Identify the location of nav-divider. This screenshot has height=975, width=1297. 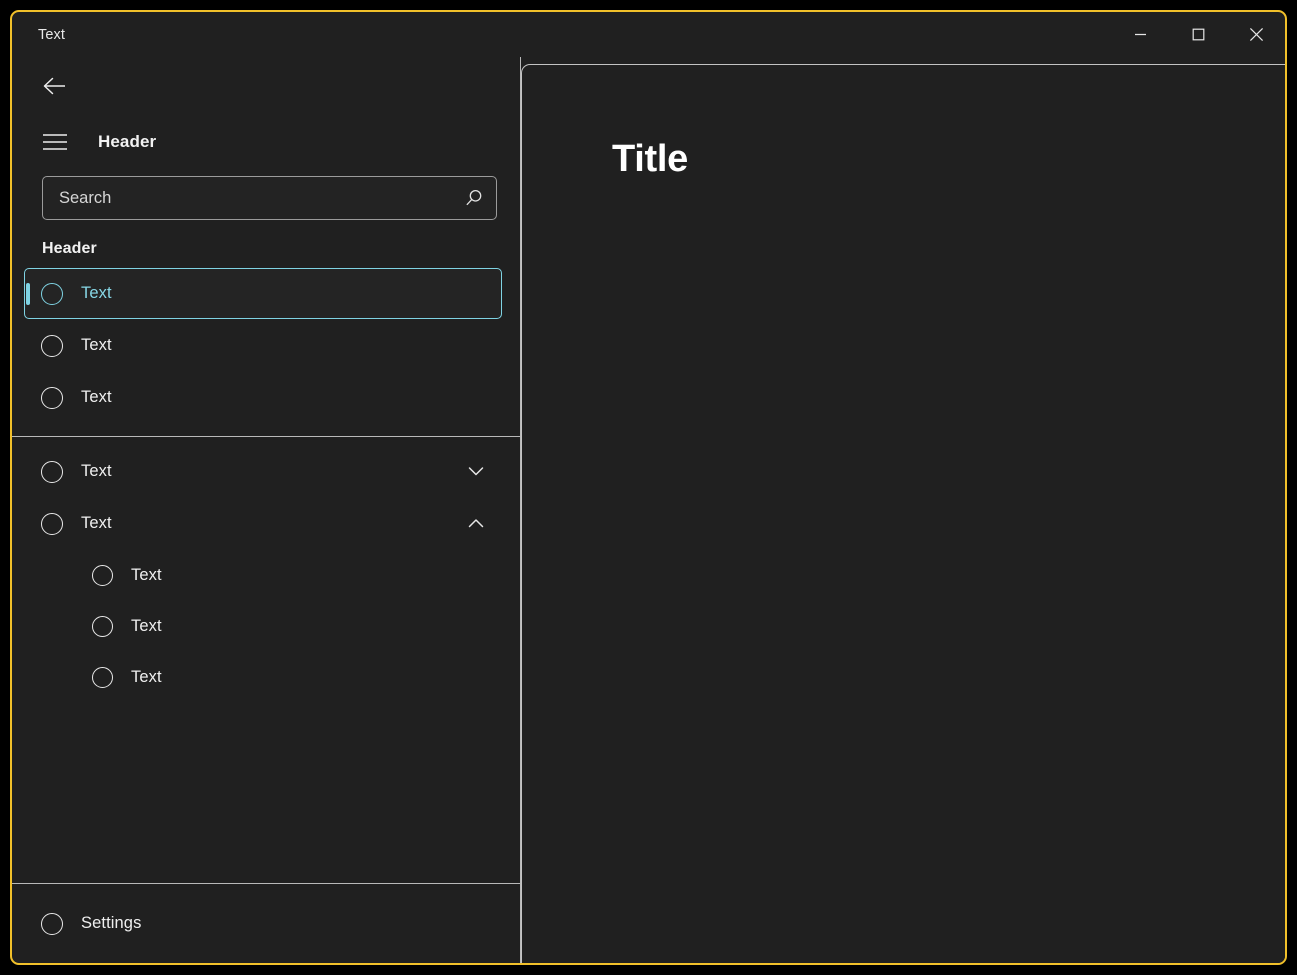
(266, 436).